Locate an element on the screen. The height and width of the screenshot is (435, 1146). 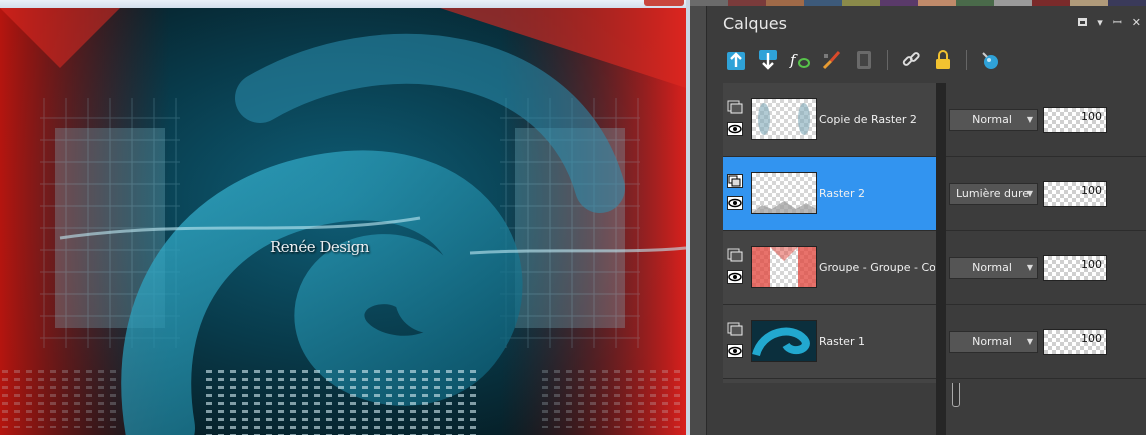
layer-name: Raster 1 is located at coordinates (842, 341).